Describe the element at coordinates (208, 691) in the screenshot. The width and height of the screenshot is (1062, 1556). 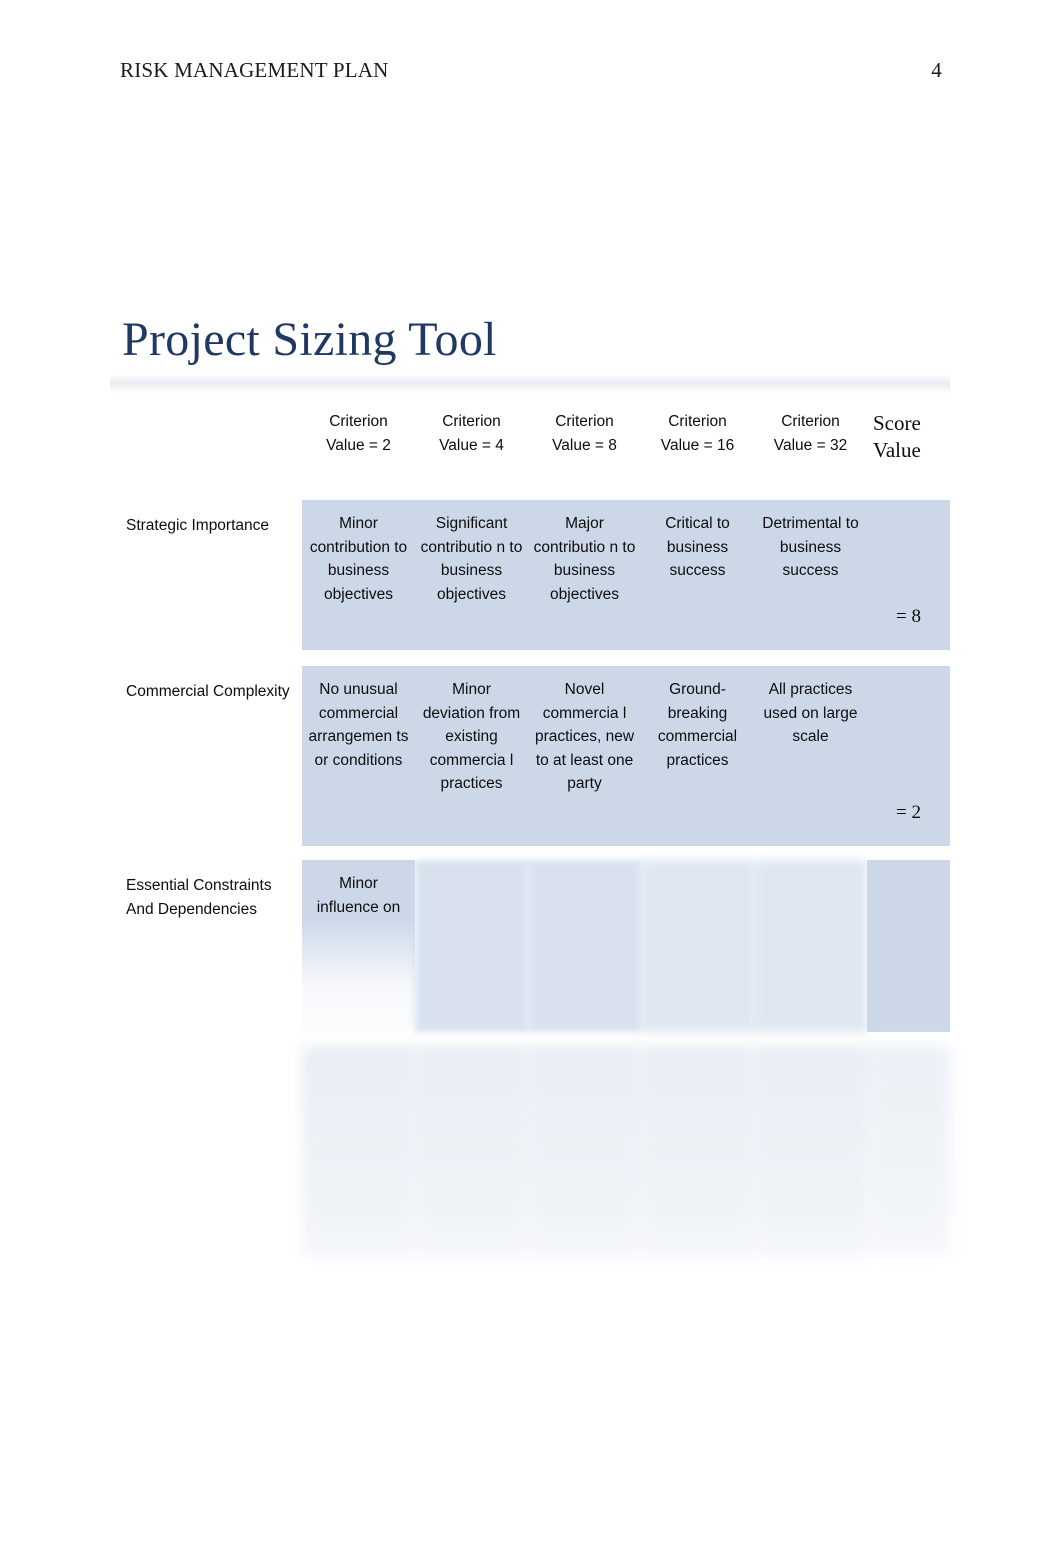
I see `row-label-commercial-complexity: Commercial Complexity` at that location.